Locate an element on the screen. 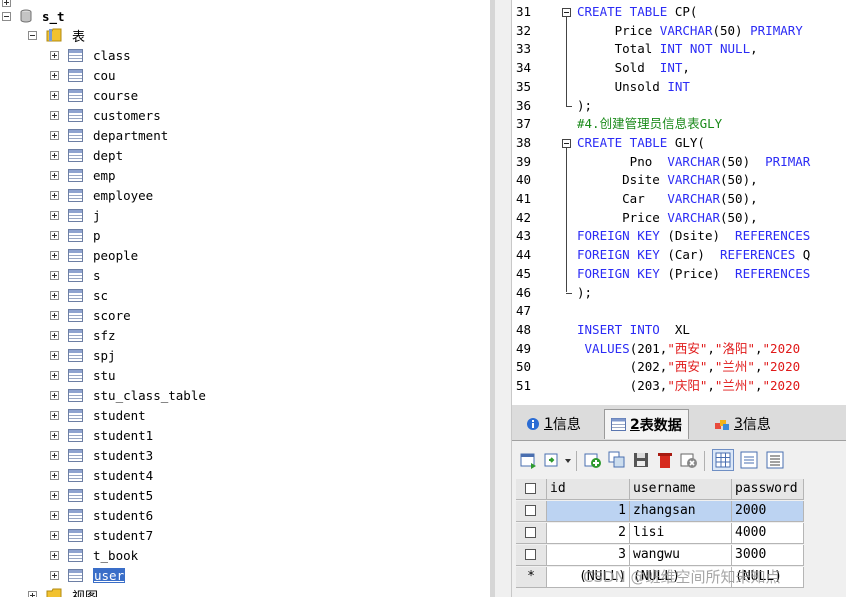 Image resolution: width=846 pixels, height=597 pixels. tree-row-table-sfz: sfz is located at coordinates (83, 335).